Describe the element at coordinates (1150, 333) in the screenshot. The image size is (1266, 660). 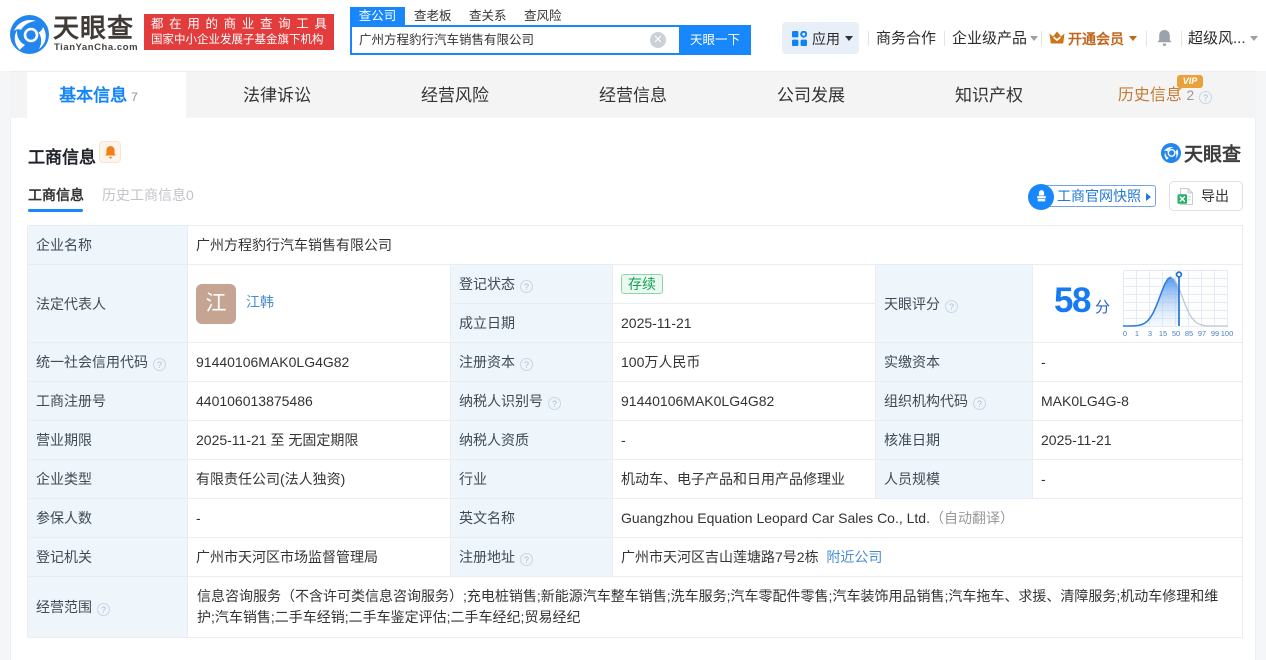
I see `svg-text: 3` at that location.